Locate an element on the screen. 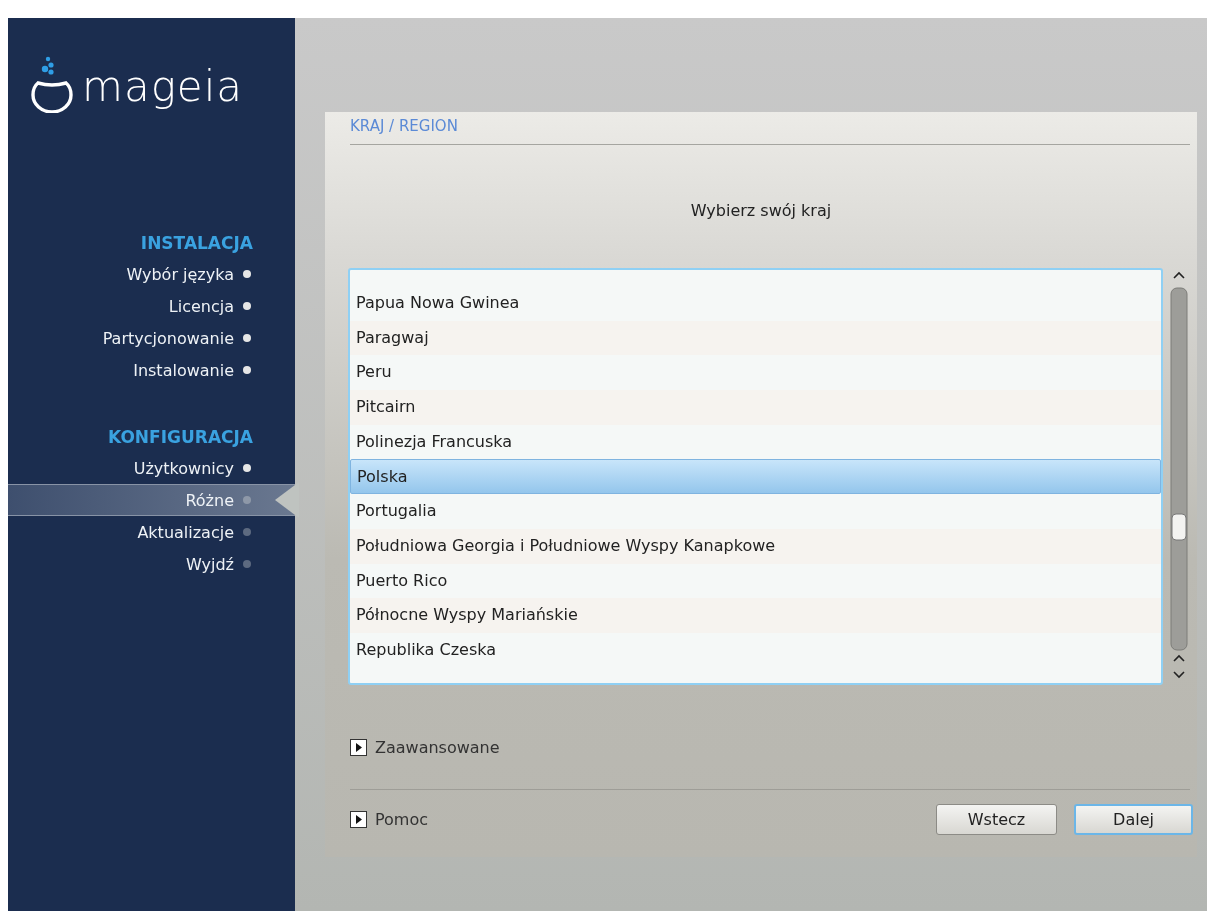 The height and width of the screenshot is (911, 1207). country-list-item: Południowa Georgia i Południowe Wyspy Kanapkowe is located at coordinates (755, 546).